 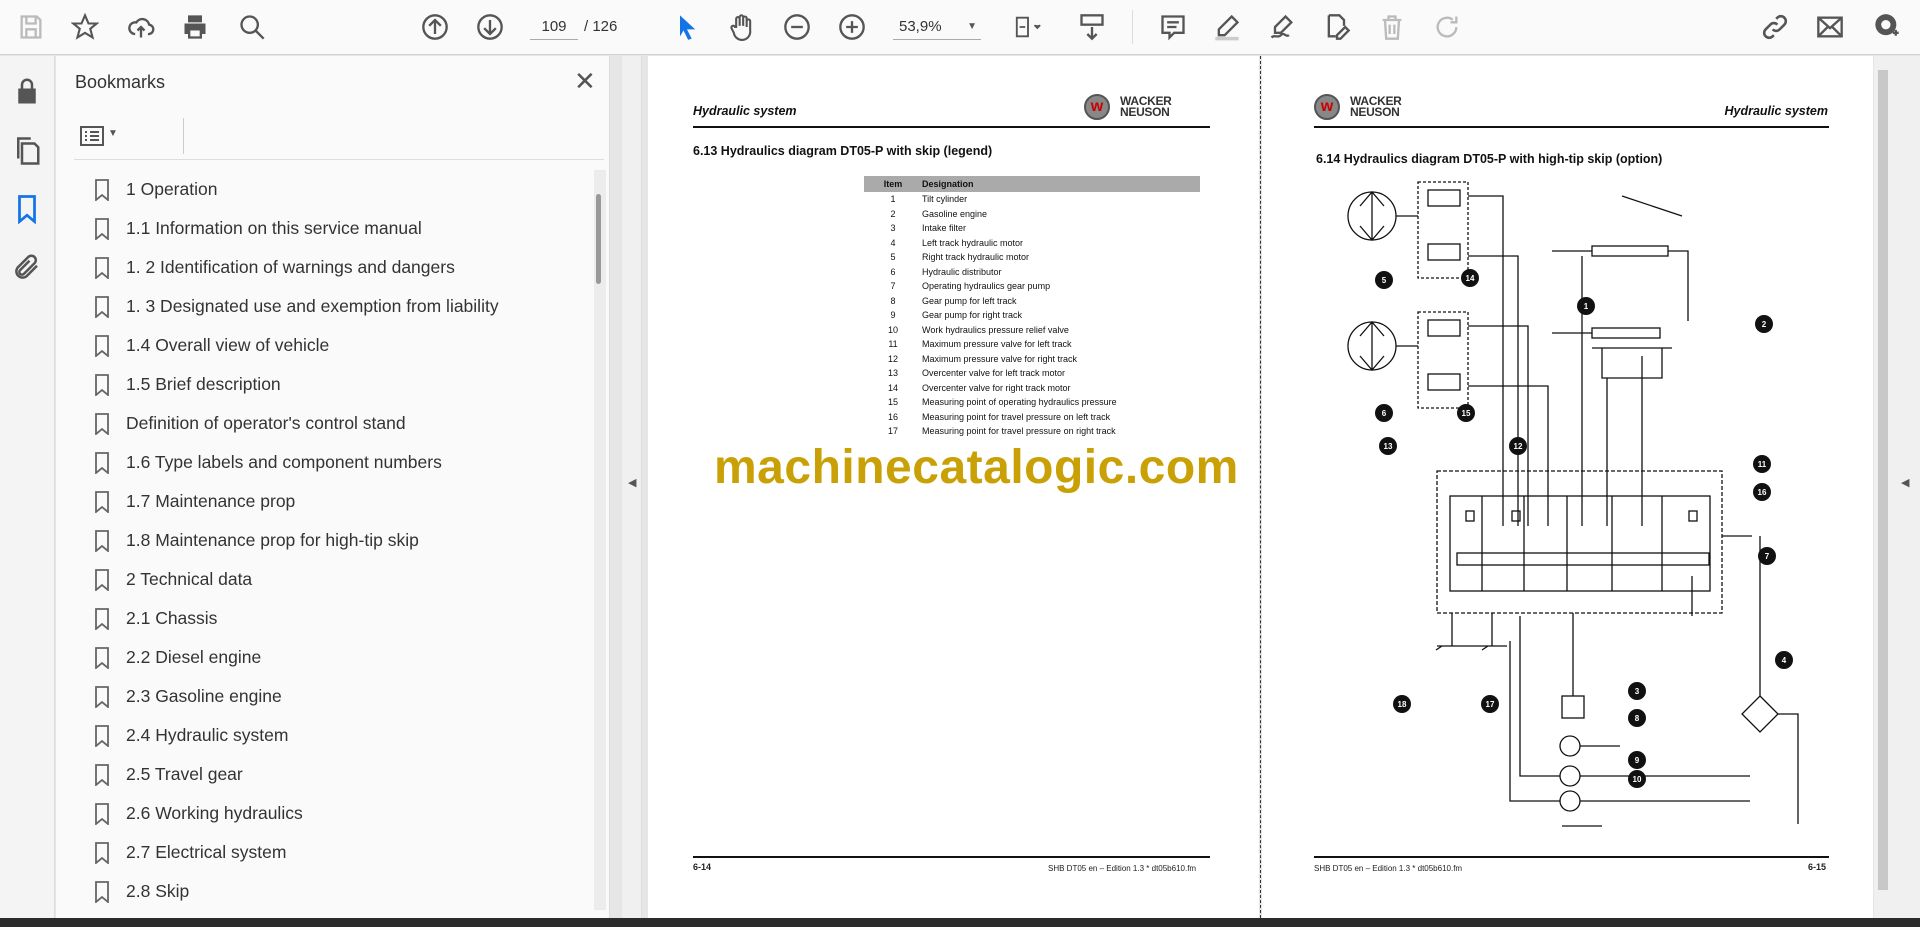 I want to click on bookmark-item: 1.5 Brief description, so click(x=329, y=384).